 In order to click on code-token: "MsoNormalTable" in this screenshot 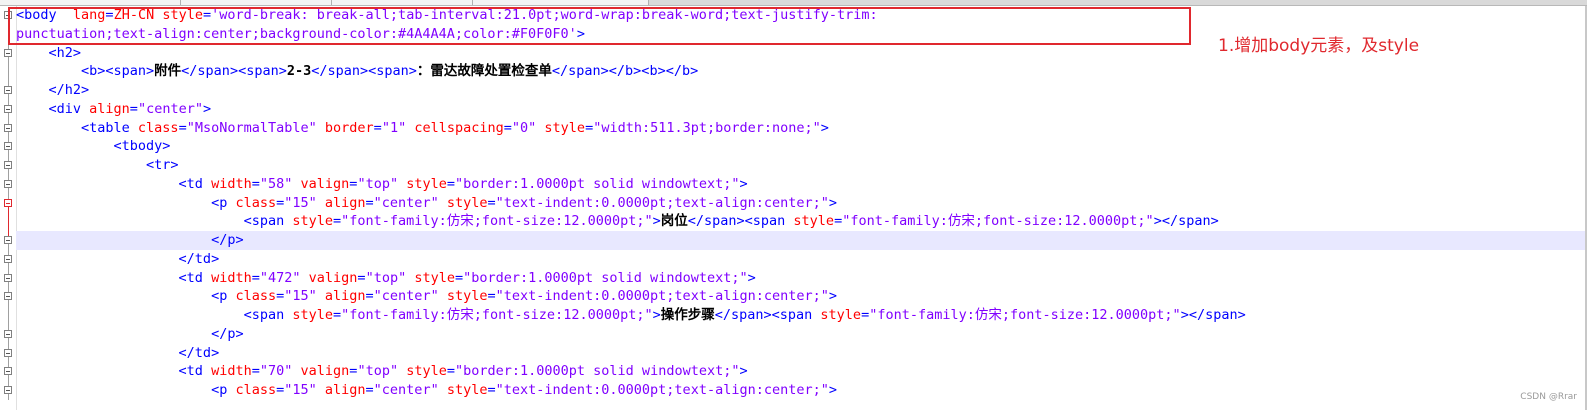, I will do `click(251, 127)`.